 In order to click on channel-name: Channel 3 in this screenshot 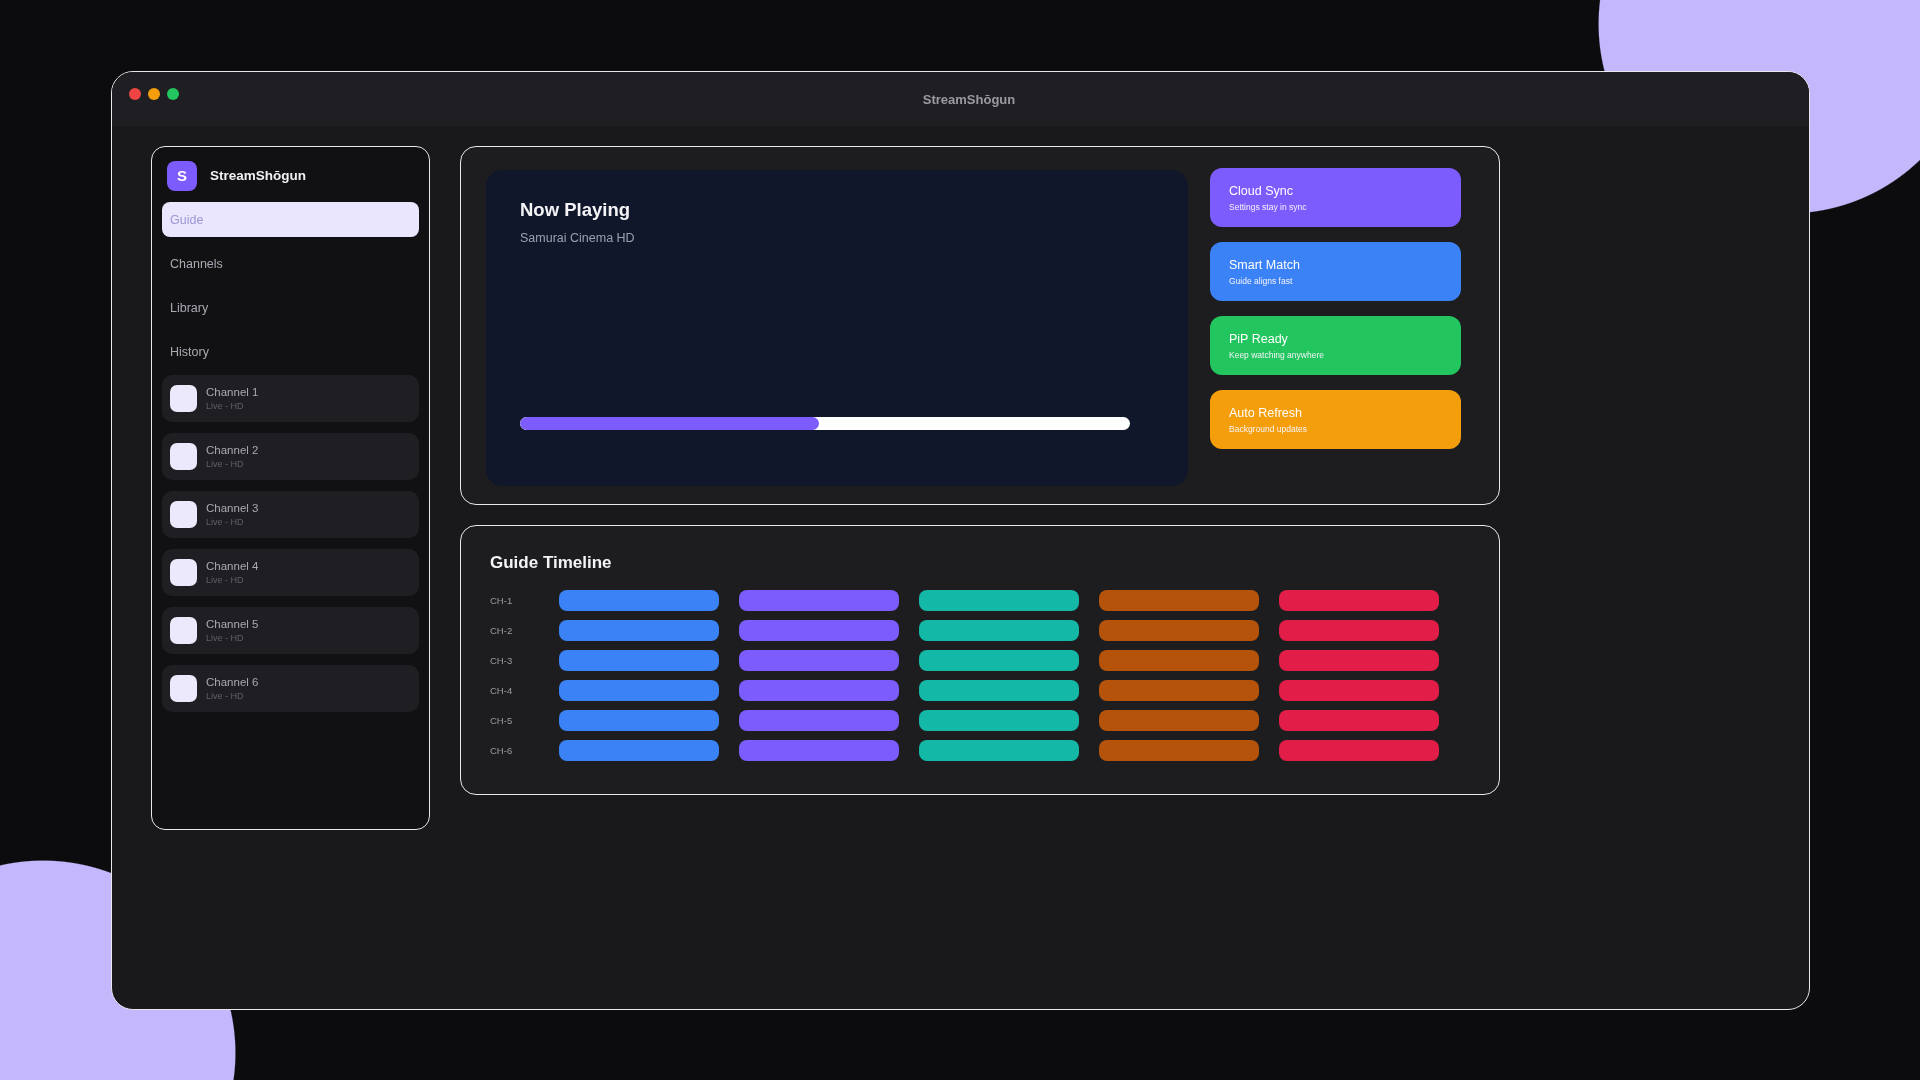, I will do `click(232, 508)`.